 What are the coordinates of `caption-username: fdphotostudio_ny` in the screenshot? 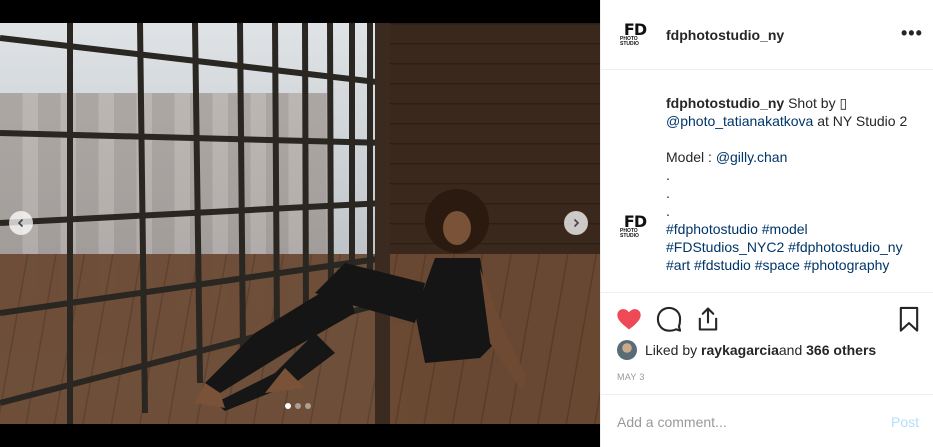 It's located at (725, 103).